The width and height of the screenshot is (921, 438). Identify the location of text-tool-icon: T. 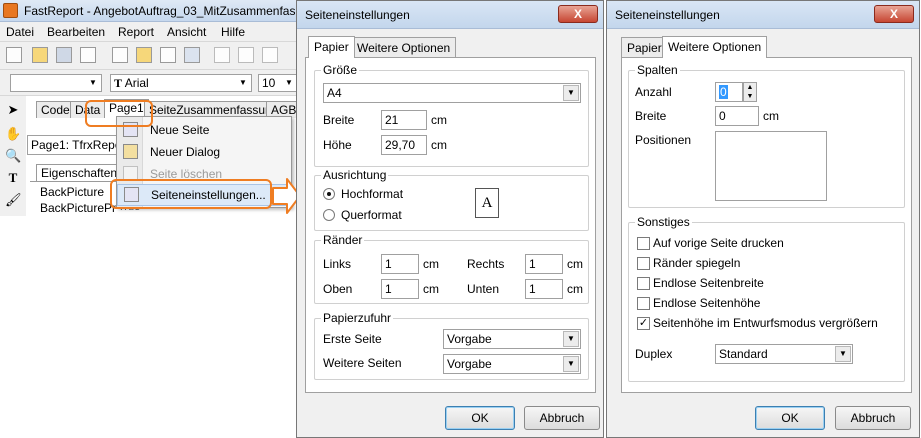
(13, 178).